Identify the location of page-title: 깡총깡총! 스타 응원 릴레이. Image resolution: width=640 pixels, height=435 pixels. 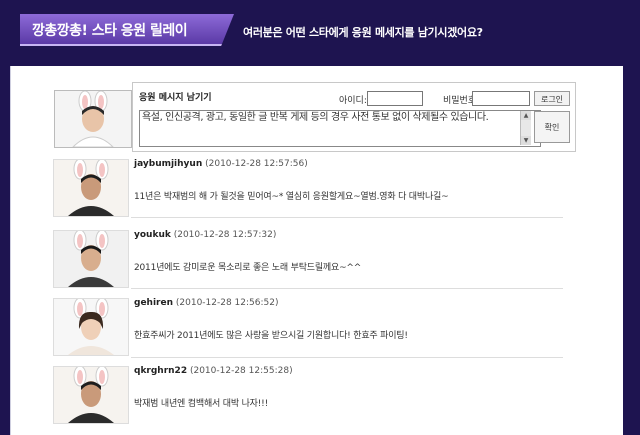
(110, 31).